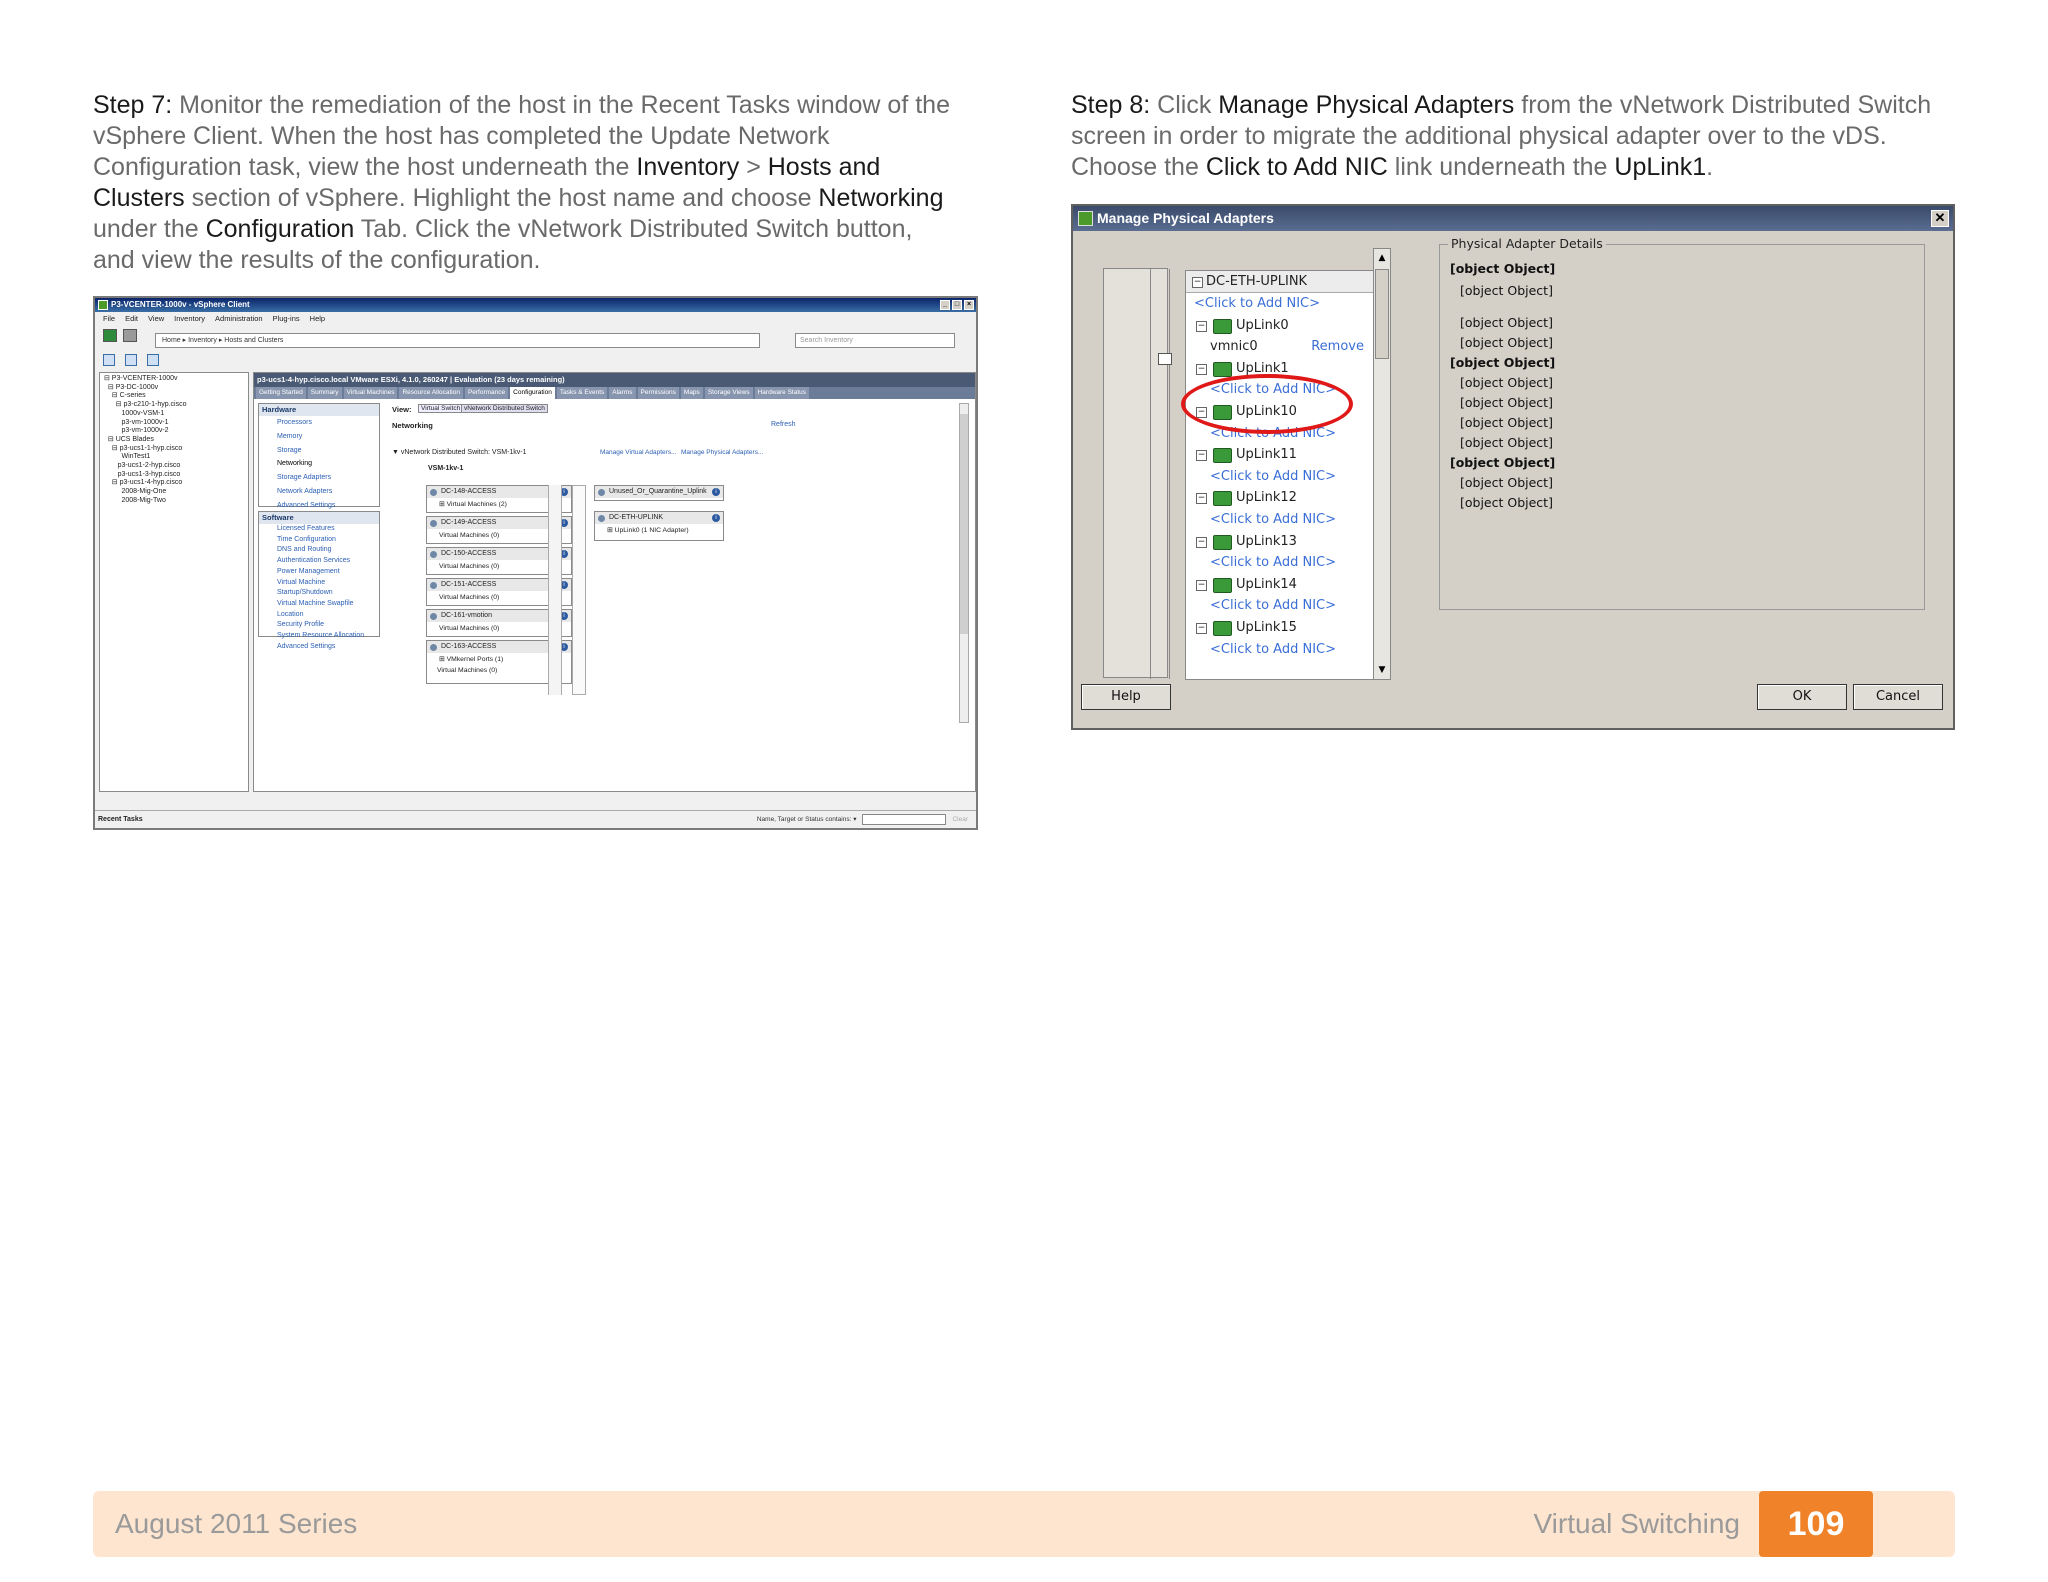 This screenshot has height=1582, width=2048. What do you see at coordinates (532, 393) in the screenshot?
I see `tab-item: Configuration` at bounding box center [532, 393].